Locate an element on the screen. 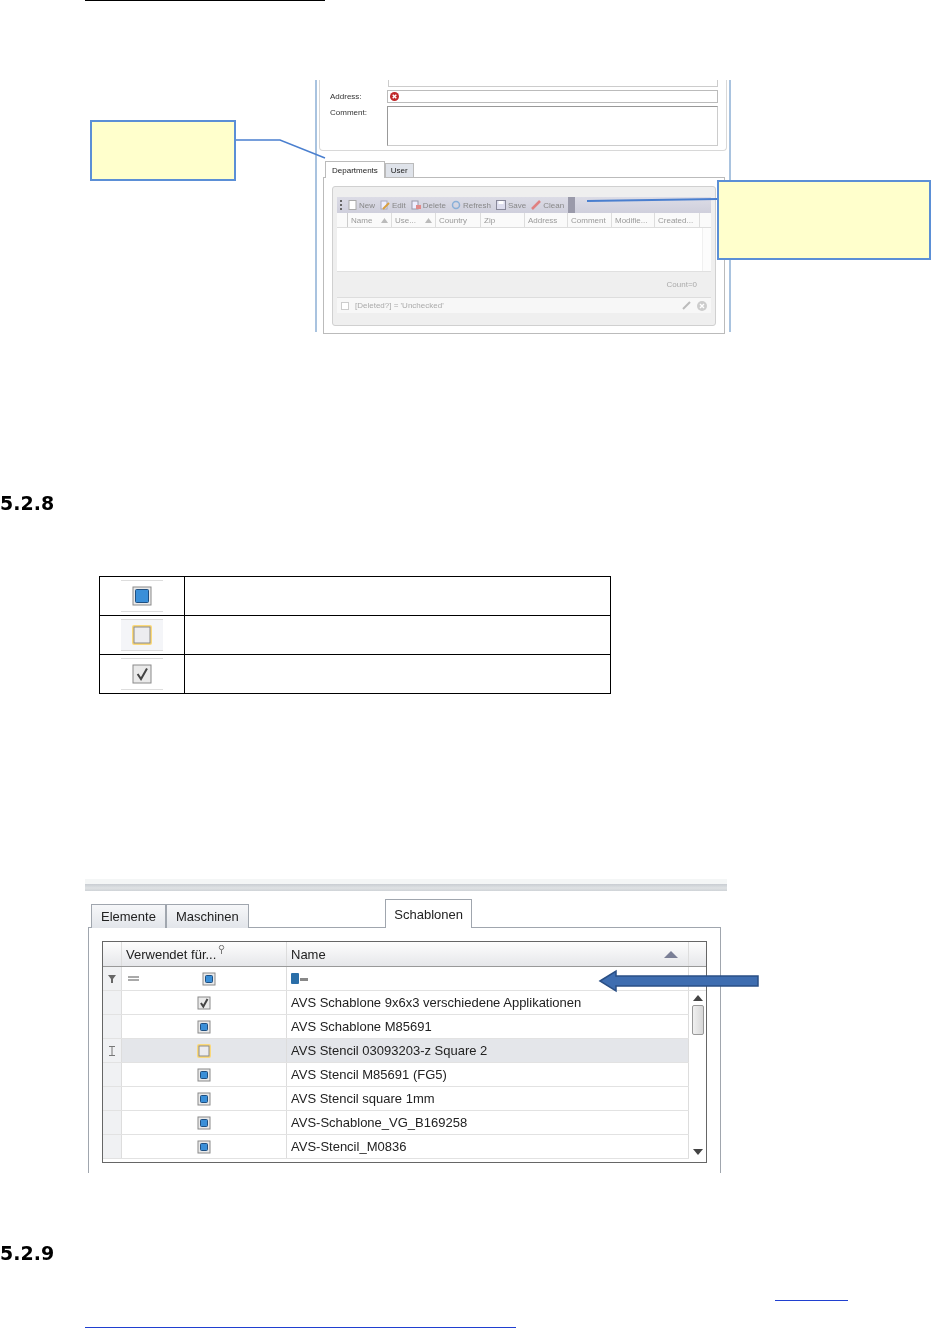 Image resolution: width=931 pixels, height=1333 pixels. pin-icon is located at coordinates (222, 949).